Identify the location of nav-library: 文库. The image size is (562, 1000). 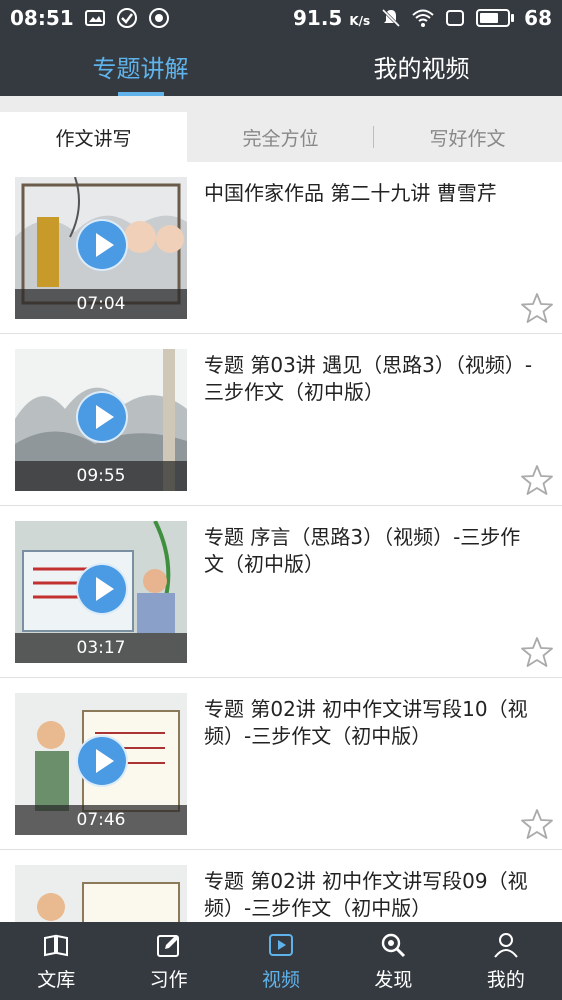
(56, 961).